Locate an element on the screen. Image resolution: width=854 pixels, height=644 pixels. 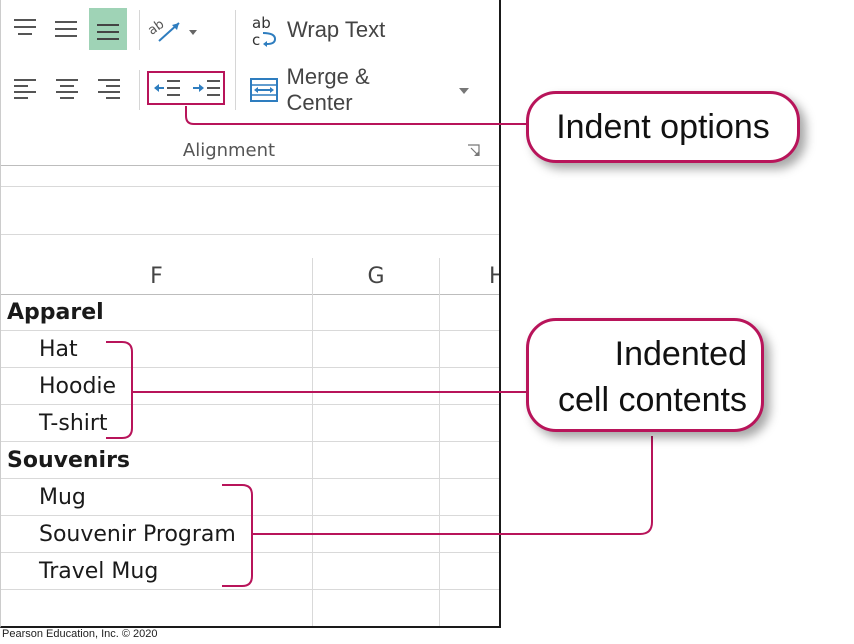
indent-options-connector is located at coordinates (355, 115).